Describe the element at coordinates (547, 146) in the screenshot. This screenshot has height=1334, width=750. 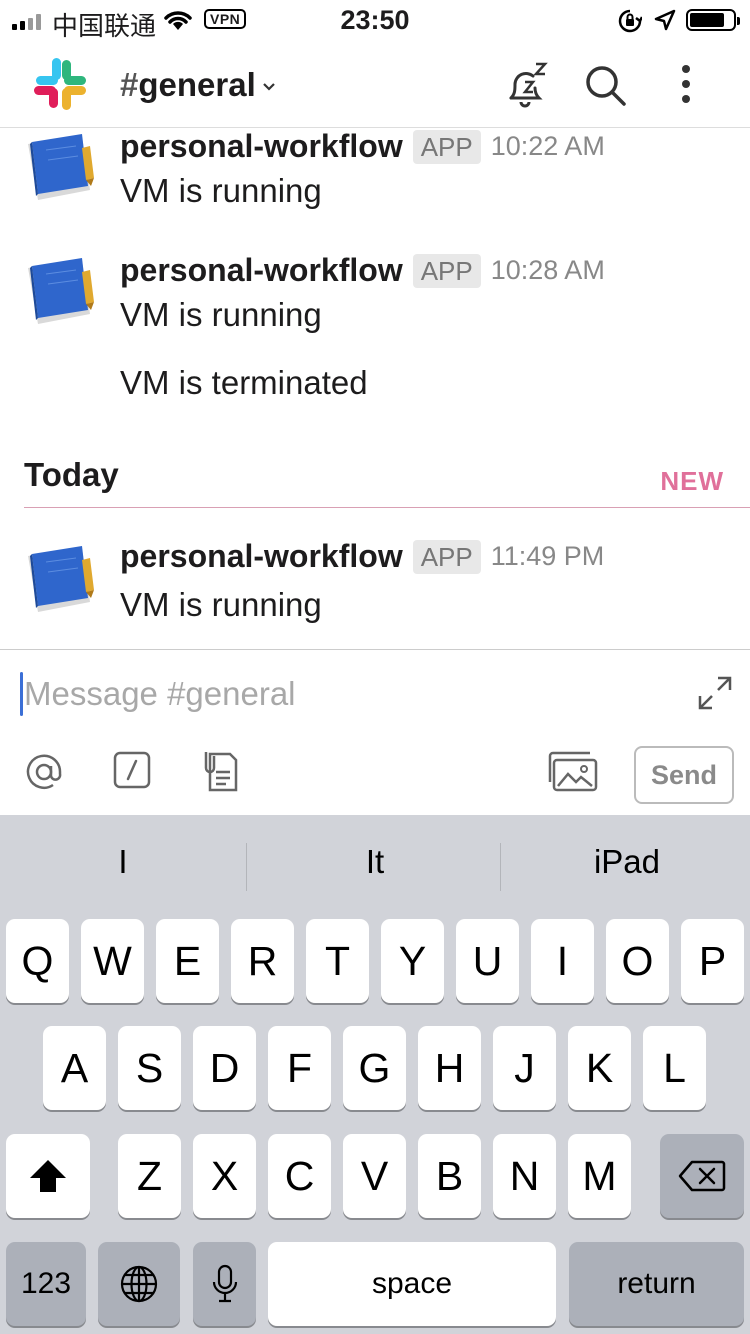
I see `message-timestamp: 10:22 AM` at that location.